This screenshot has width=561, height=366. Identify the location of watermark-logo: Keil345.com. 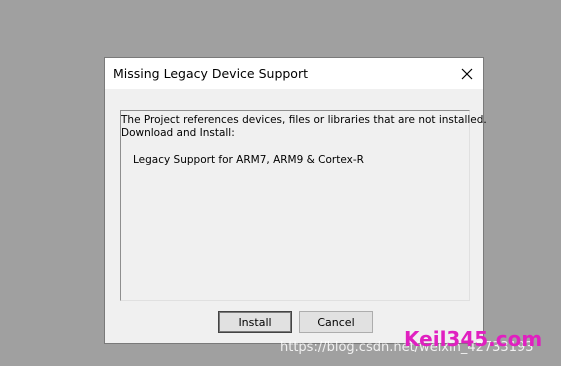
(473, 339).